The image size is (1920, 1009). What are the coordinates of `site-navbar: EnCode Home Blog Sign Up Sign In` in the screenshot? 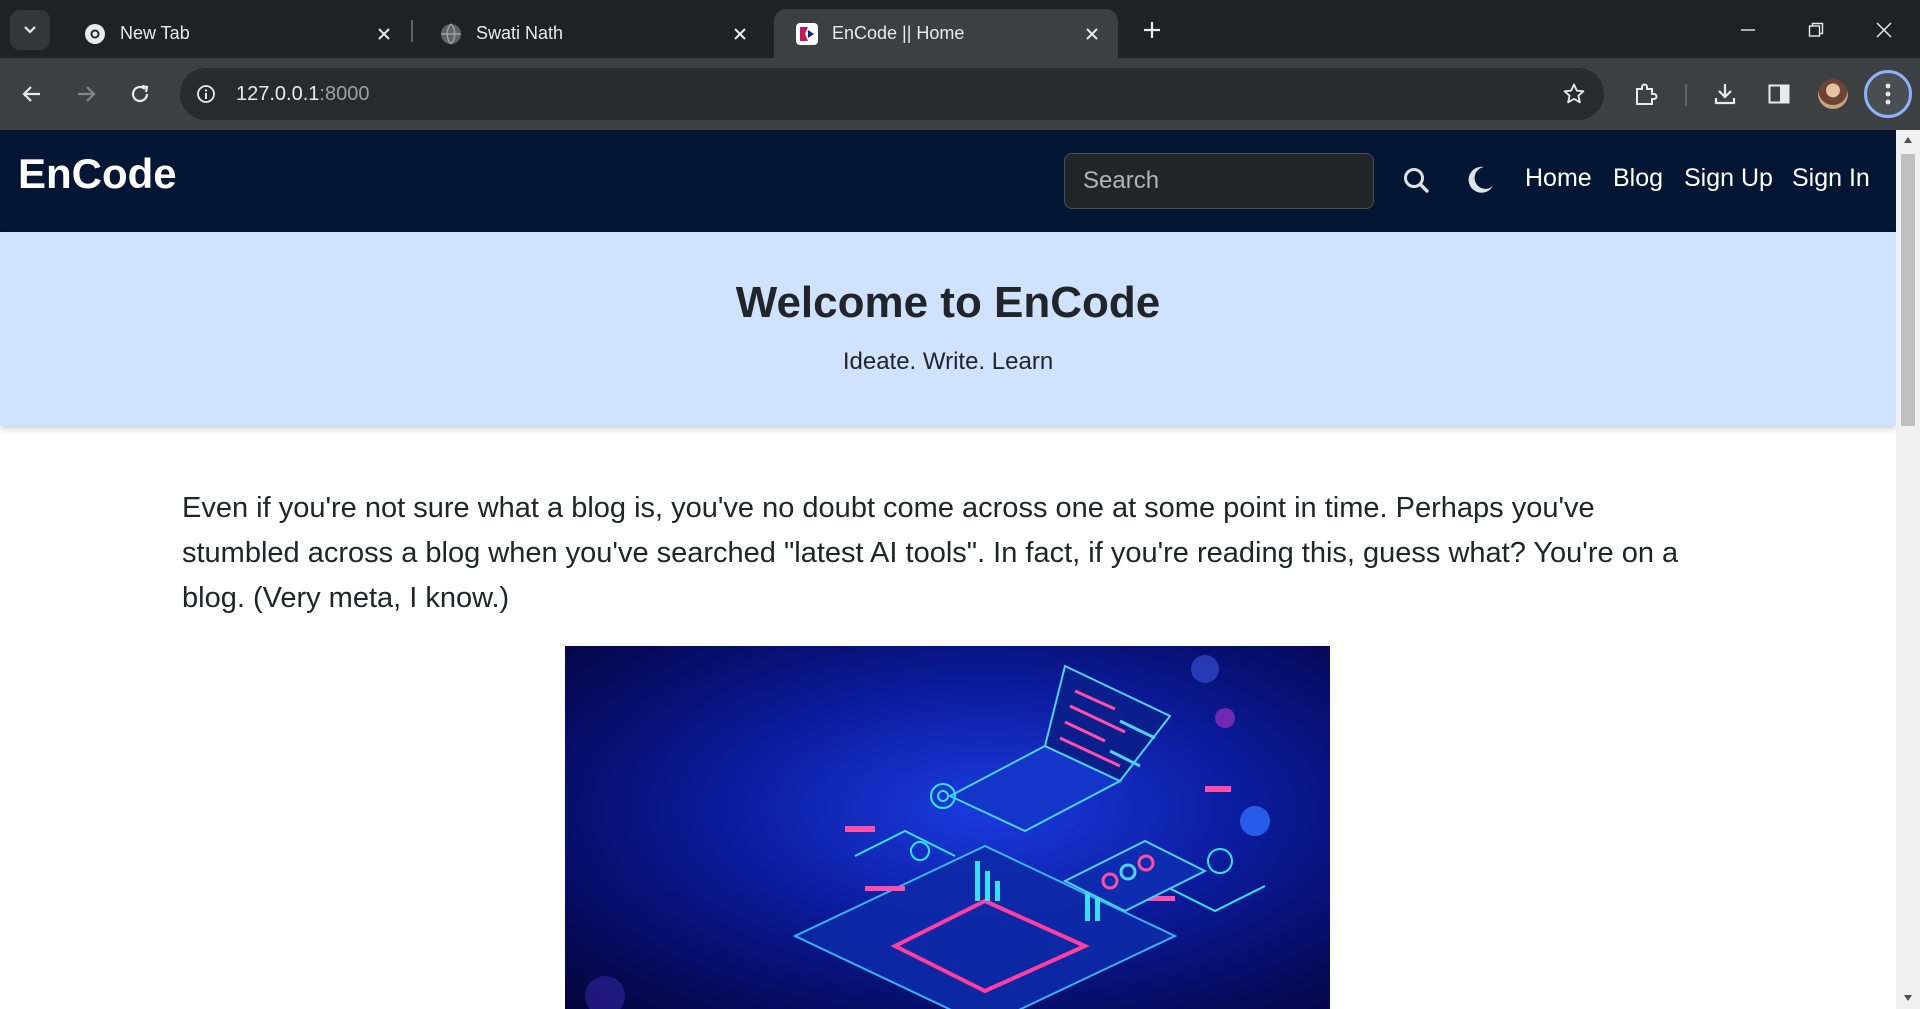 It's located at (948, 181).